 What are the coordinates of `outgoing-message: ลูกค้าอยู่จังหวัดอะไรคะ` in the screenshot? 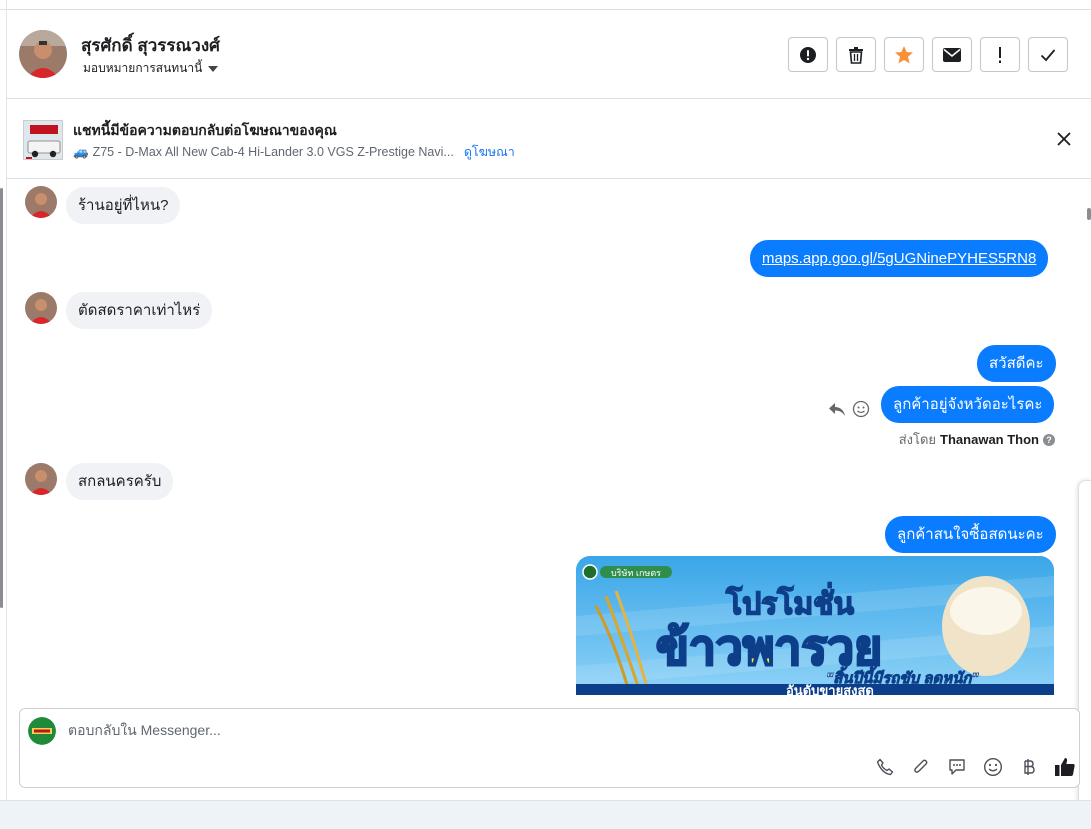 It's located at (968, 404).